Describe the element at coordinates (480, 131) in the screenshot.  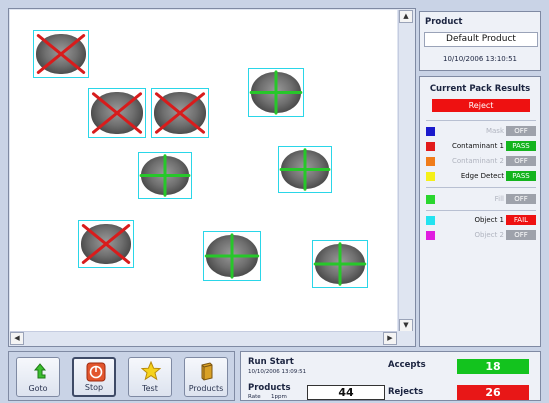
I see `result-row-mask: Mask OFF` at that location.